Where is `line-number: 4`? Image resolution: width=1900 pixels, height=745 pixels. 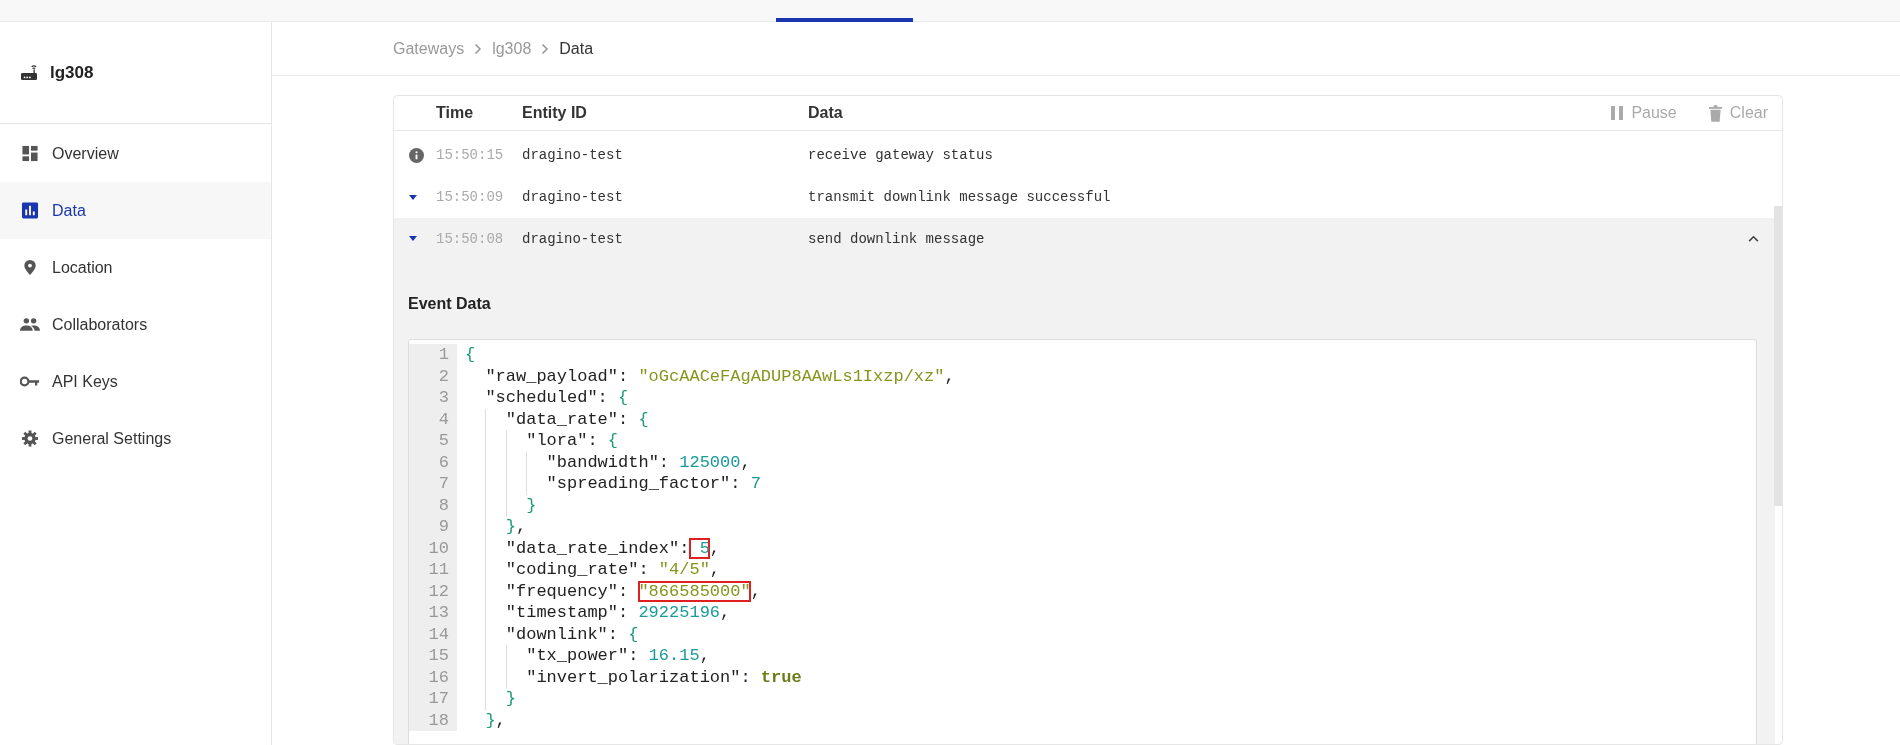
line-number: 4 is located at coordinates (433, 419).